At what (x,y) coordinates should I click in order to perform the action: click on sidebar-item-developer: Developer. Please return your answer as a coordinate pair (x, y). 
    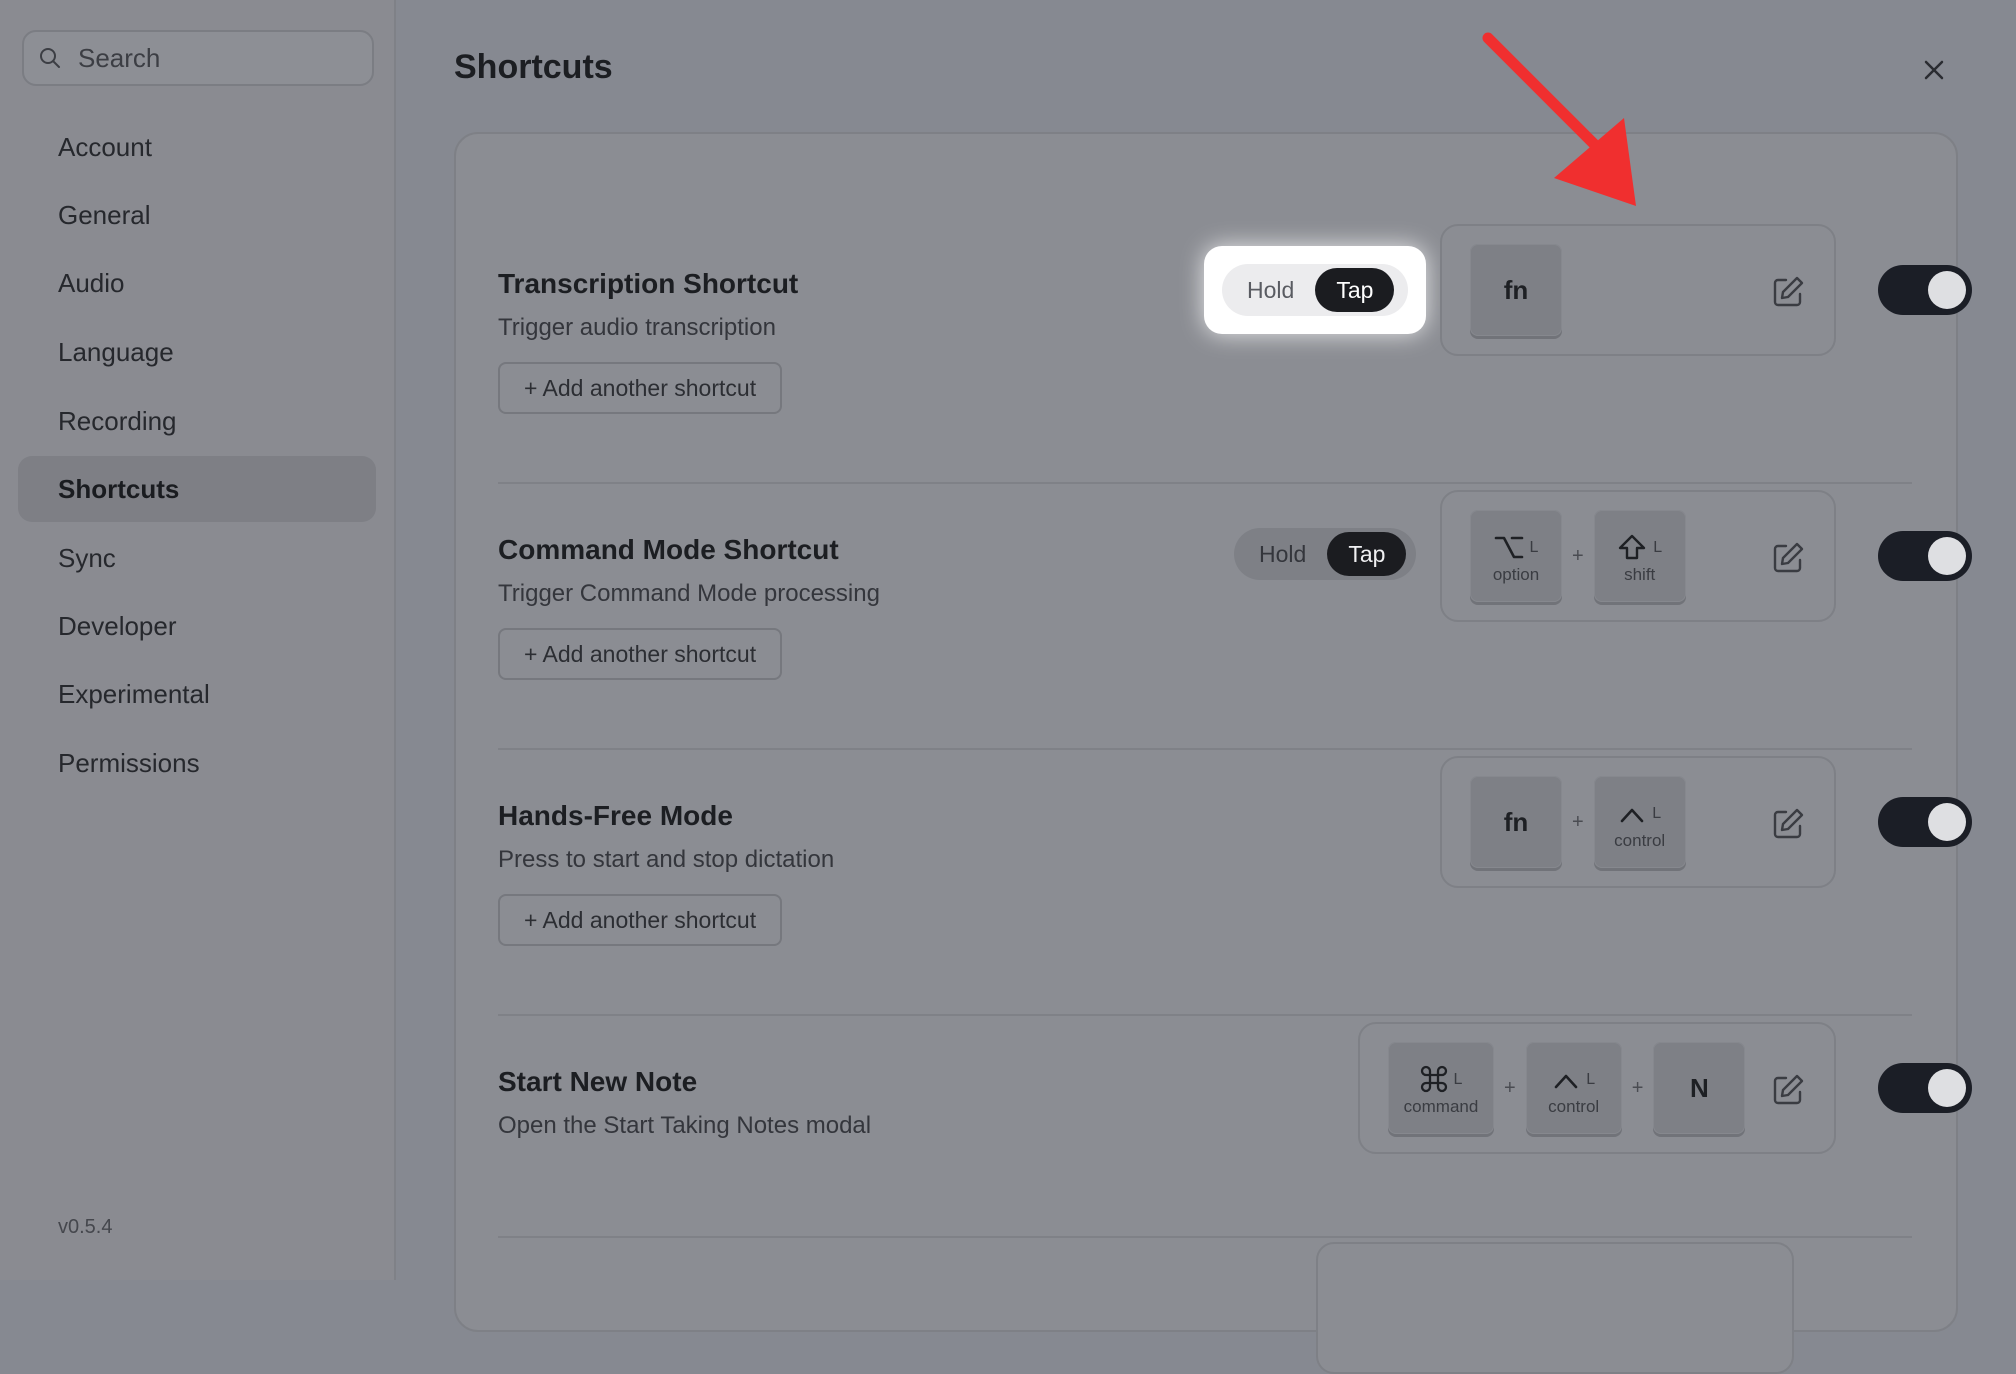
    Looking at the image, I should click on (197, 626).